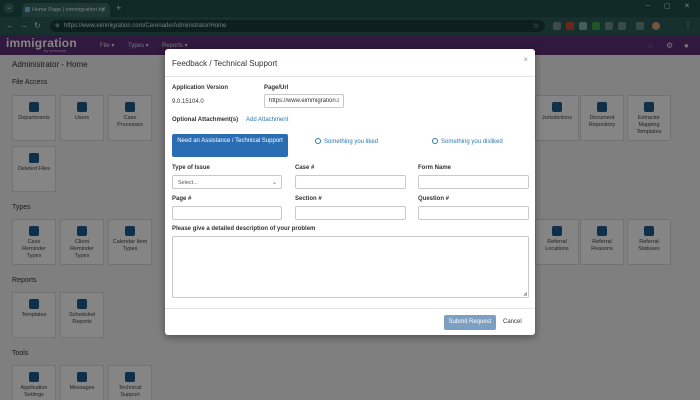  I want to click on submit-request-button: Submit Request, so click(470, 322).